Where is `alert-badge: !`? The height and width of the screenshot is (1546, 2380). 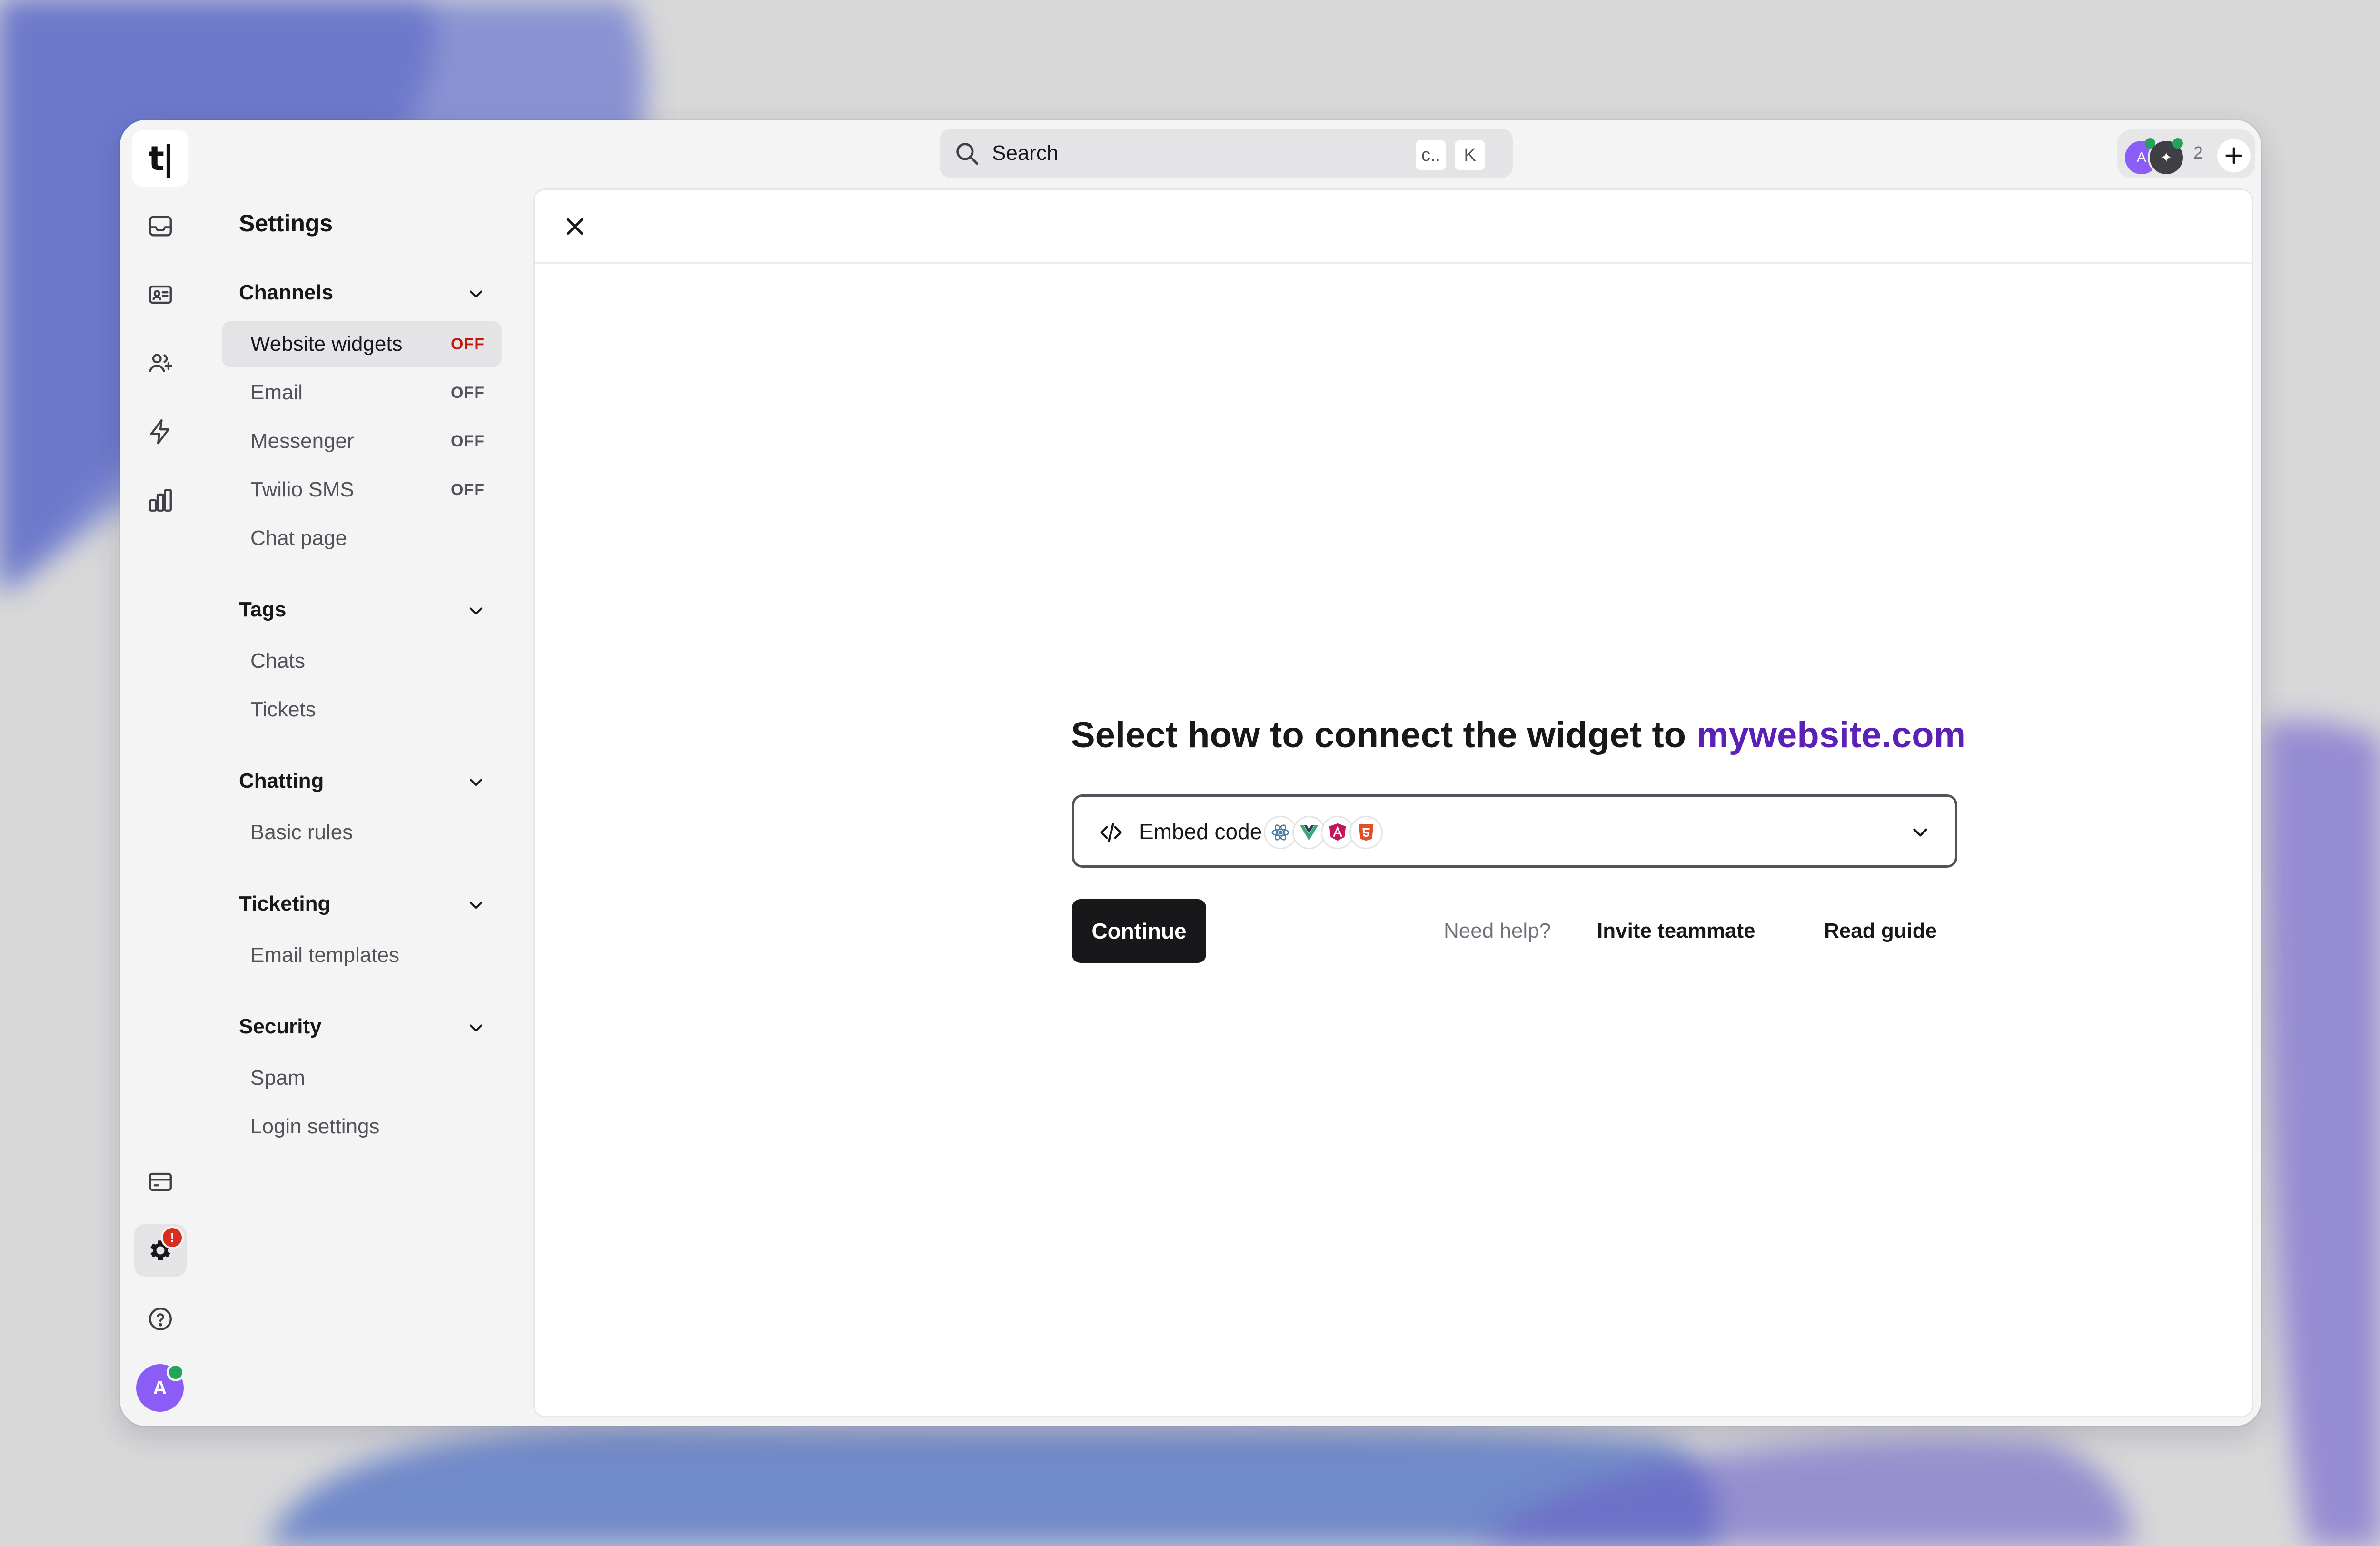 alert-badge: ! is located at coordinates (172, 1237).